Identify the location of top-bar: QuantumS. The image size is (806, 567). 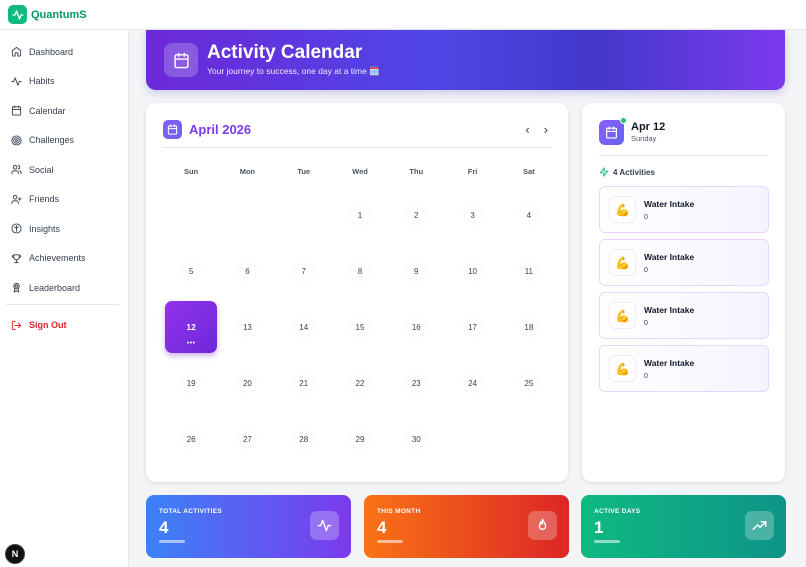
(403, 15).